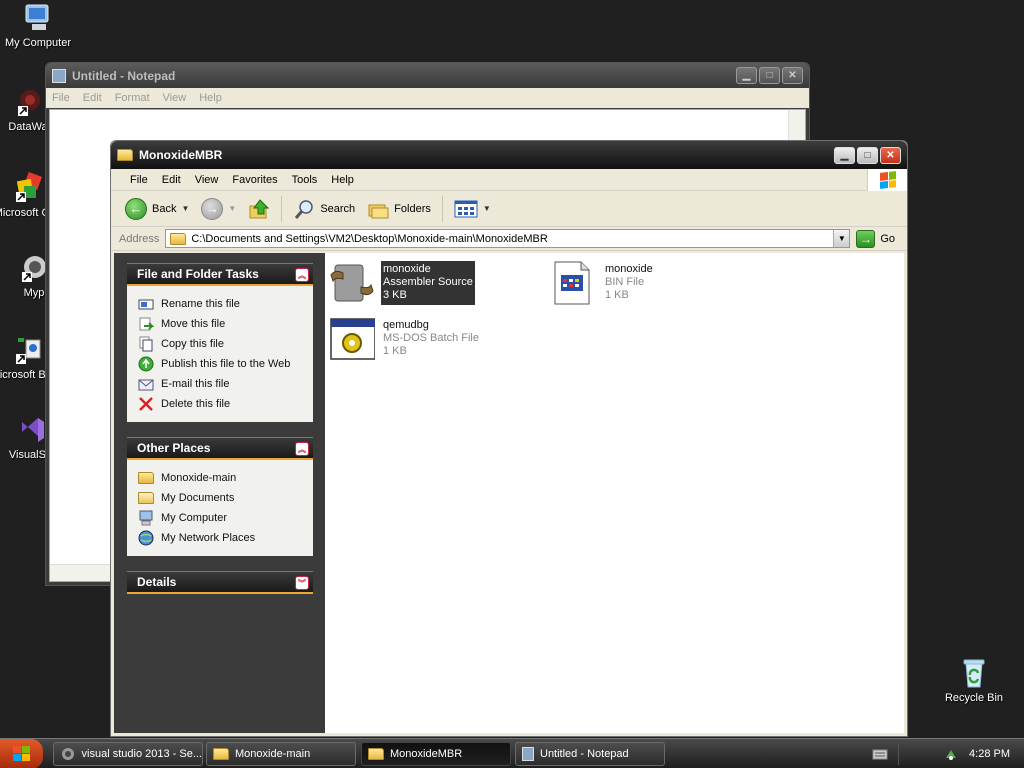 The height and width of the screenshot is (768, 1024). I want to click on start-button, so click(21, 753).